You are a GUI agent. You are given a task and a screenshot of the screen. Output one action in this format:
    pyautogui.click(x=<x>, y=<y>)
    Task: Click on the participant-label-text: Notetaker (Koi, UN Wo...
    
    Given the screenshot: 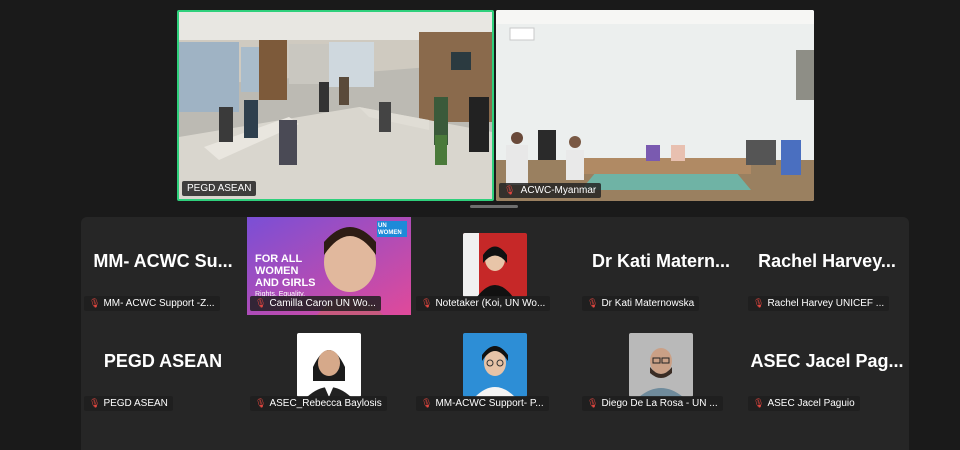 What is the action you would take?
    pyautogui.click(x=490, y=303)
    